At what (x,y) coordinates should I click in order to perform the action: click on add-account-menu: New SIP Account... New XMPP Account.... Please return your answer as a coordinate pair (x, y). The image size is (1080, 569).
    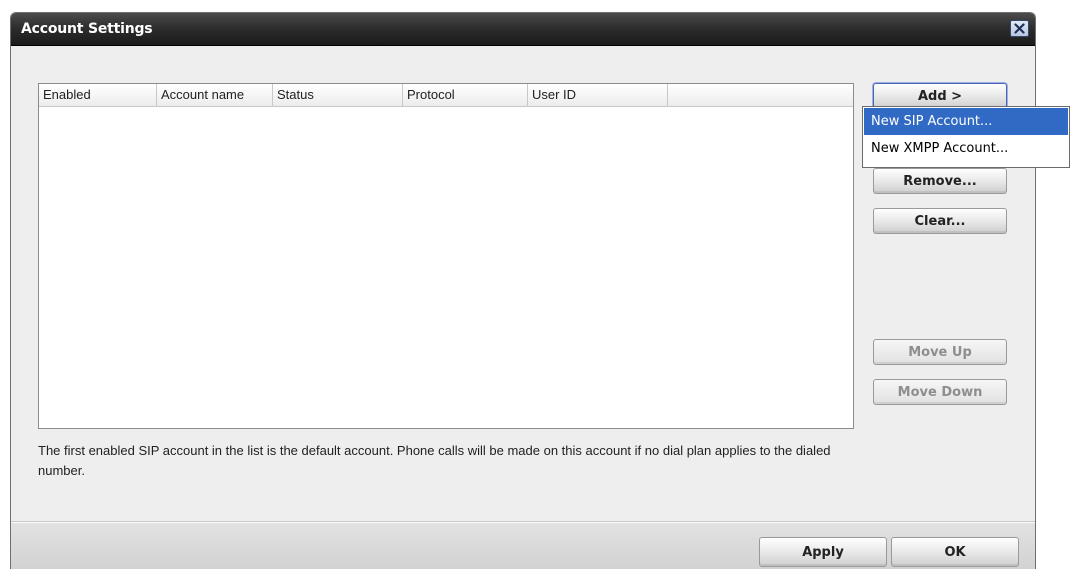
    Looking at the image, I should click on (966, 137).